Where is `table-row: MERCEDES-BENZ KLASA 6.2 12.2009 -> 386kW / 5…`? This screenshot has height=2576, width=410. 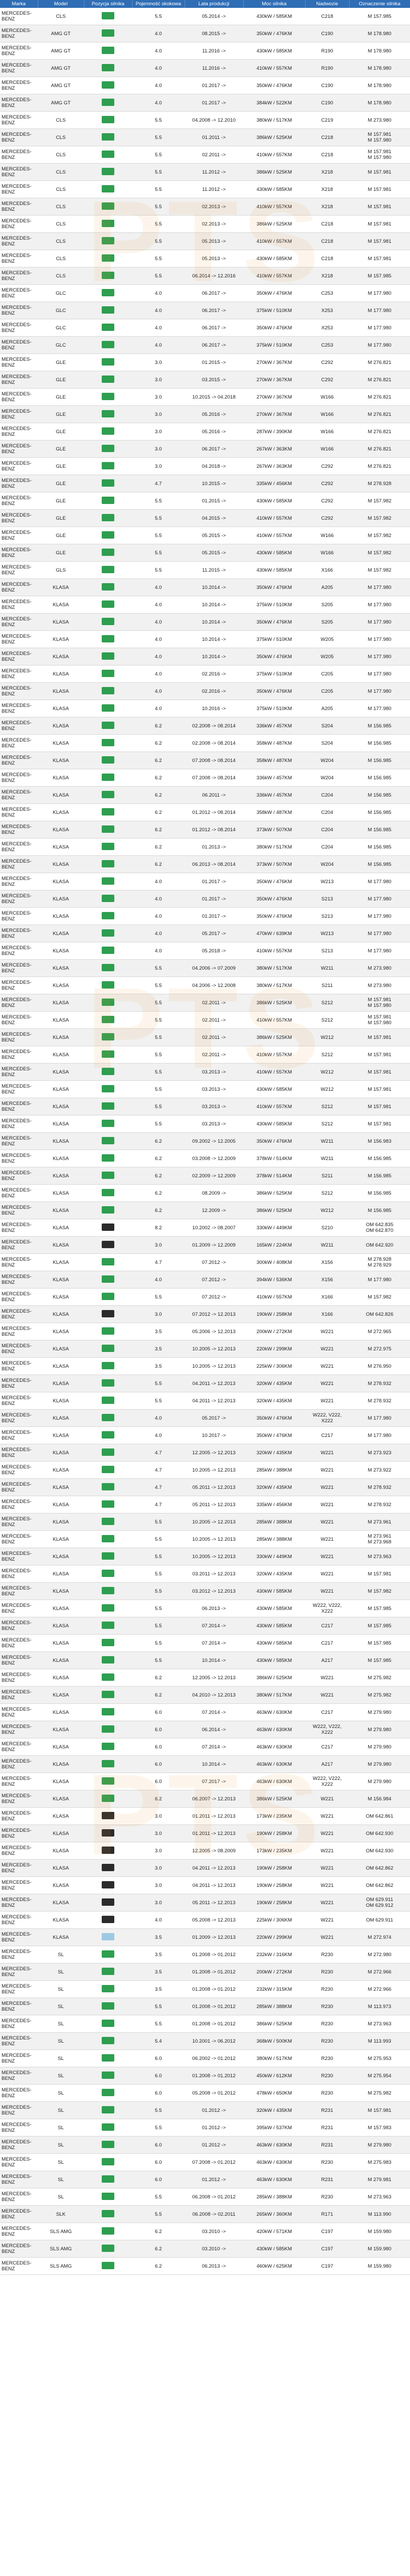 table-row: MERCEDES-BENZ KLASA 6.2 12.2009 -> 386kW / 5… is located at coordinates (205, 1210).